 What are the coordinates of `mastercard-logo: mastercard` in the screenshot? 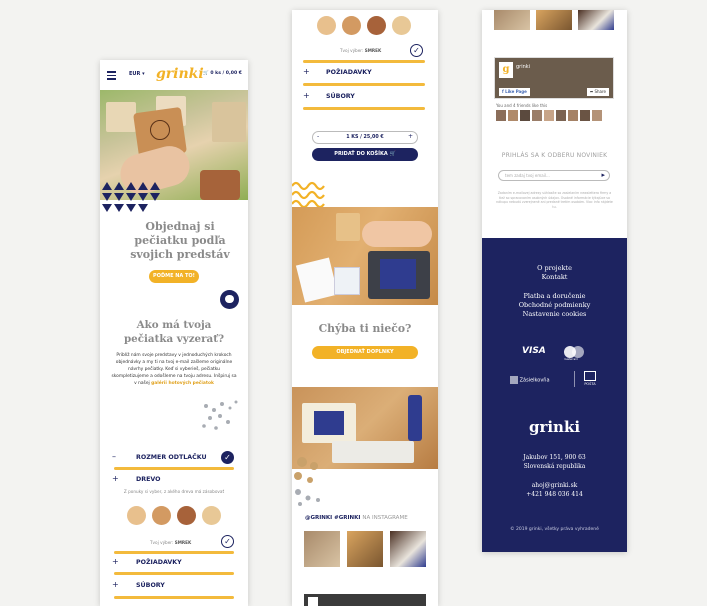 It's located at (576, 354).